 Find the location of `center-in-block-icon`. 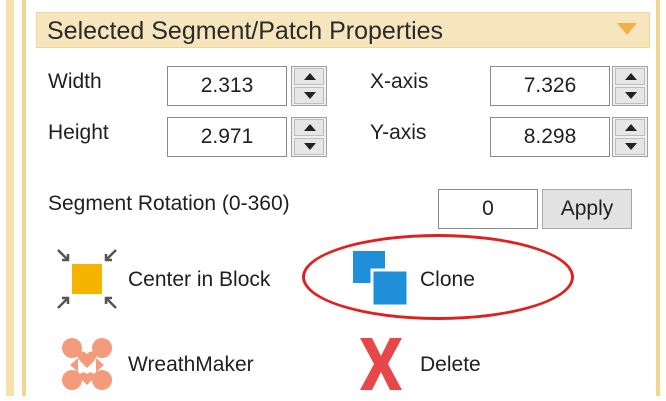

center-in-block-icon is located at coordinates (87, 281).